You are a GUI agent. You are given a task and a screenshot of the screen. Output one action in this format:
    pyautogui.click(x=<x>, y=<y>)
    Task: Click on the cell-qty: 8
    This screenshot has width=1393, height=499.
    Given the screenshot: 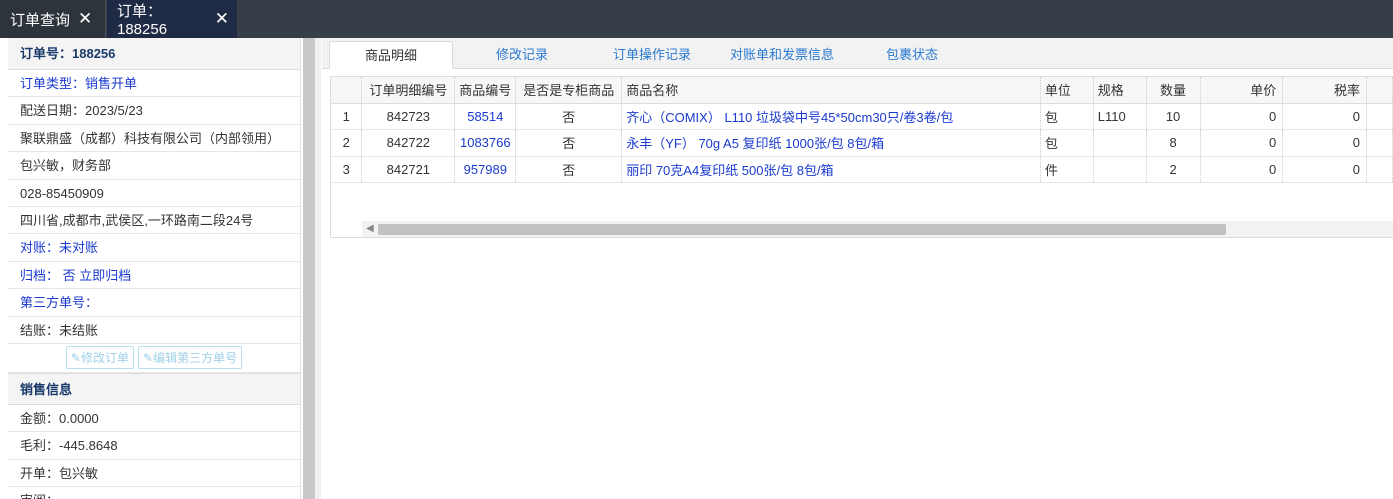 What is the action you would take?
    pyautogui.click(x=1173, y=143)
    